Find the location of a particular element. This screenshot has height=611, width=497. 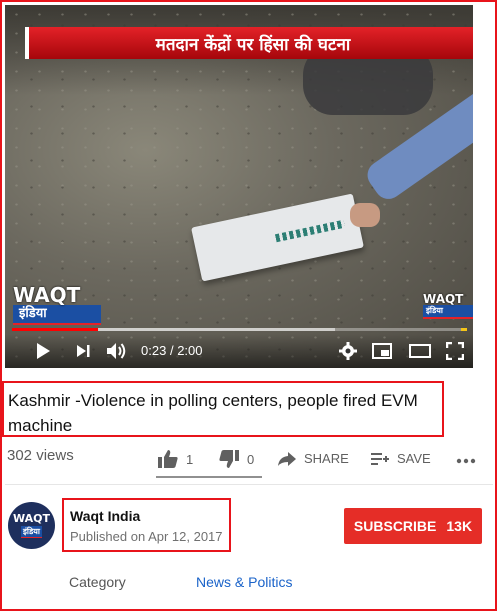

like-count: 1 is located at coordinates (190, 459).